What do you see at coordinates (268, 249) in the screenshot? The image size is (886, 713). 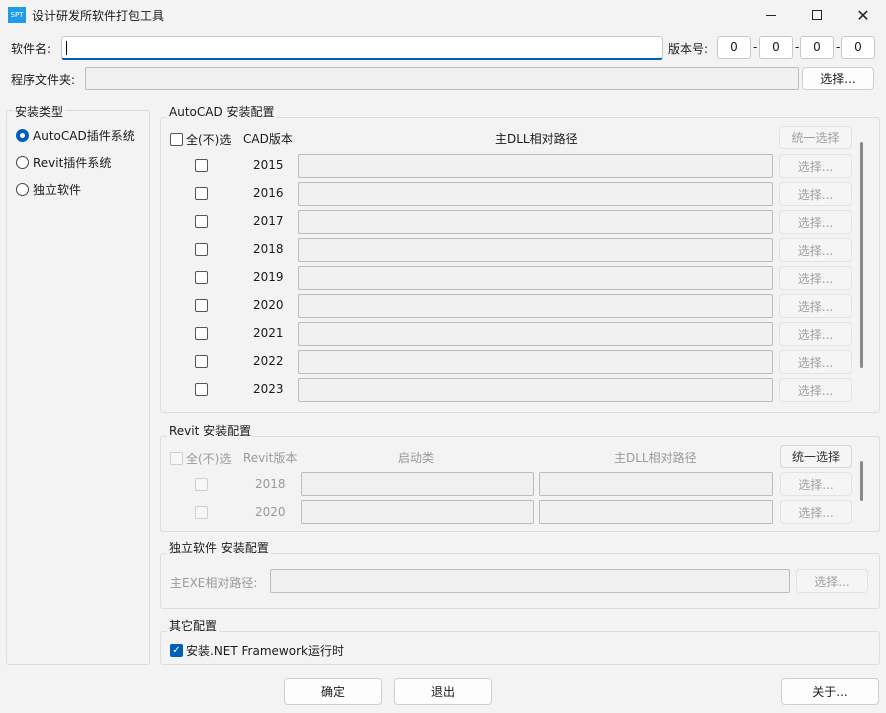 I see `autocad-row-version: 2018` at bounding box center [268, 249].